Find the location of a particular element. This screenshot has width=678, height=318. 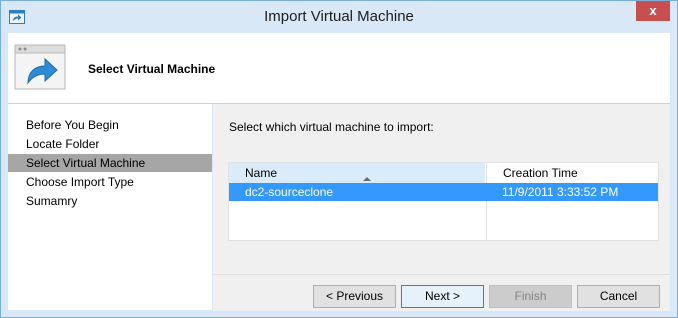

step-choose-import-type: Choose Import Type is located at coordinates (110, 182).